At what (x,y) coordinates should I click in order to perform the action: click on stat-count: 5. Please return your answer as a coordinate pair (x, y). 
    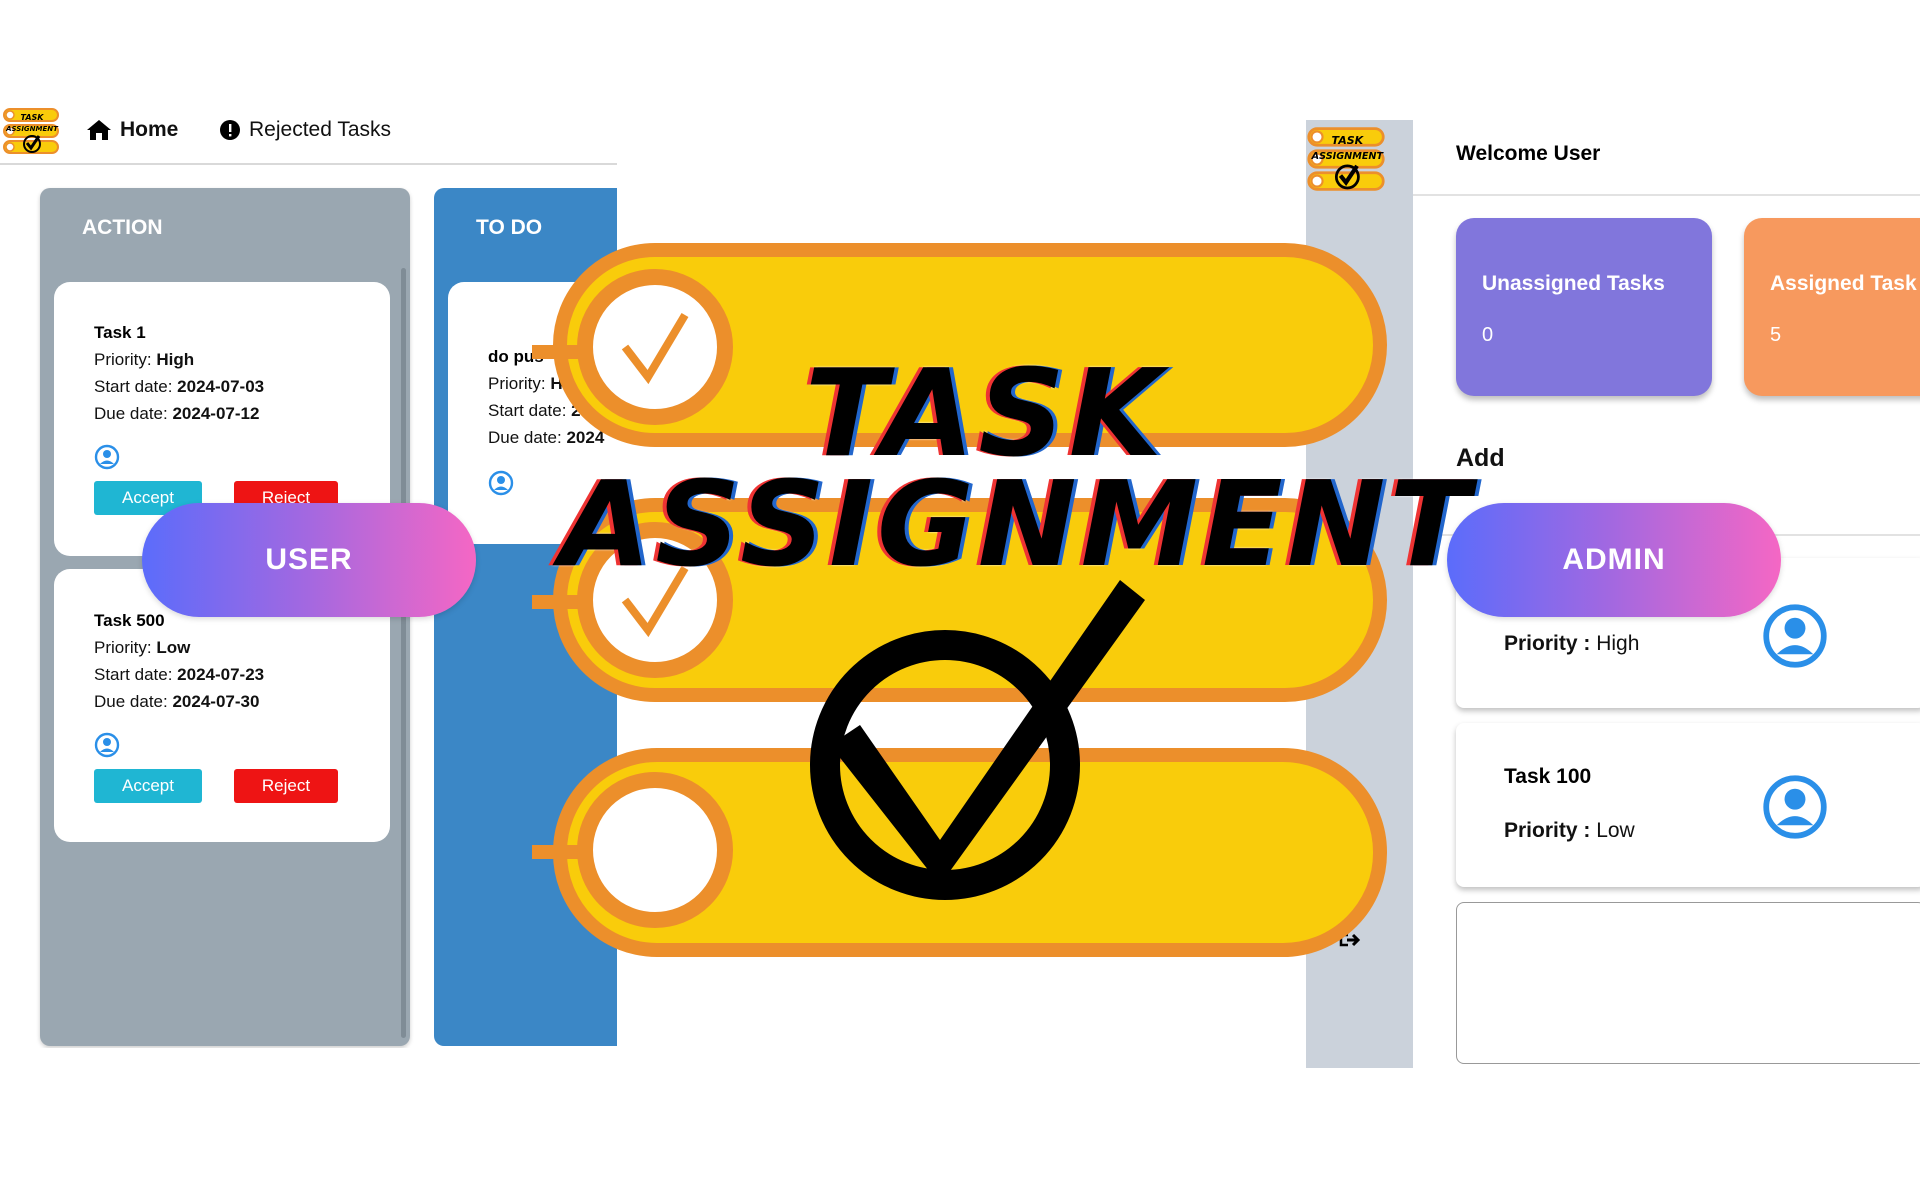
    Looking at the image, I should click on (1776, 335).